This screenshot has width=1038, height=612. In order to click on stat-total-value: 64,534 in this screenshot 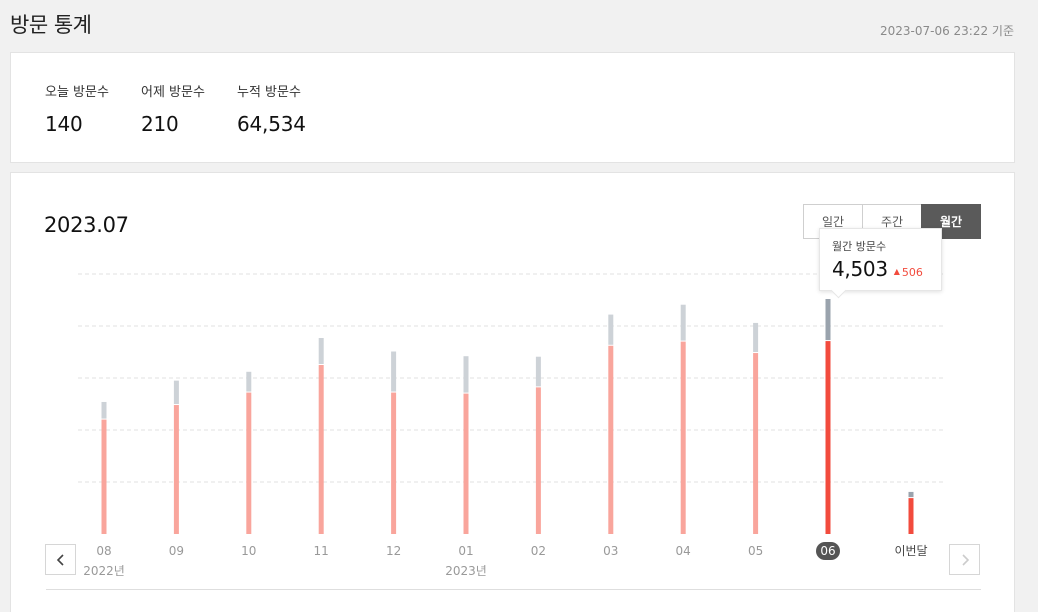, I will do `click(271, 124)`.